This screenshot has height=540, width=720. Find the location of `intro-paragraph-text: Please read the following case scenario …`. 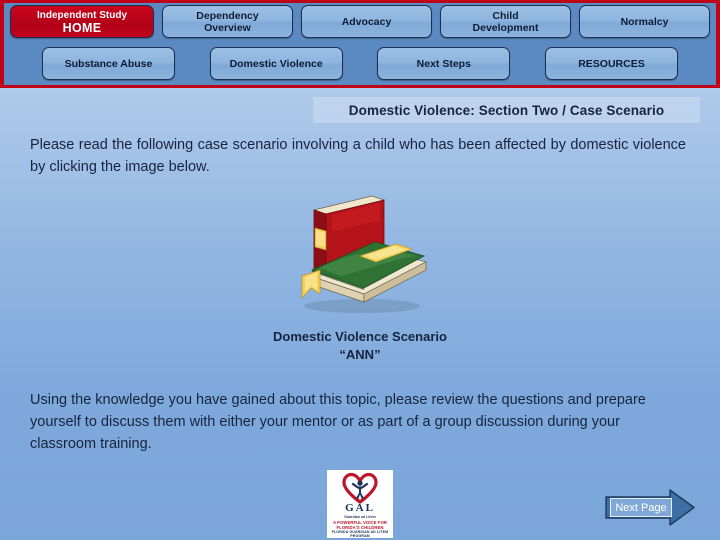

intro-paragraph-text: Please read the following case scenario … is located at coordinates (358, 156).